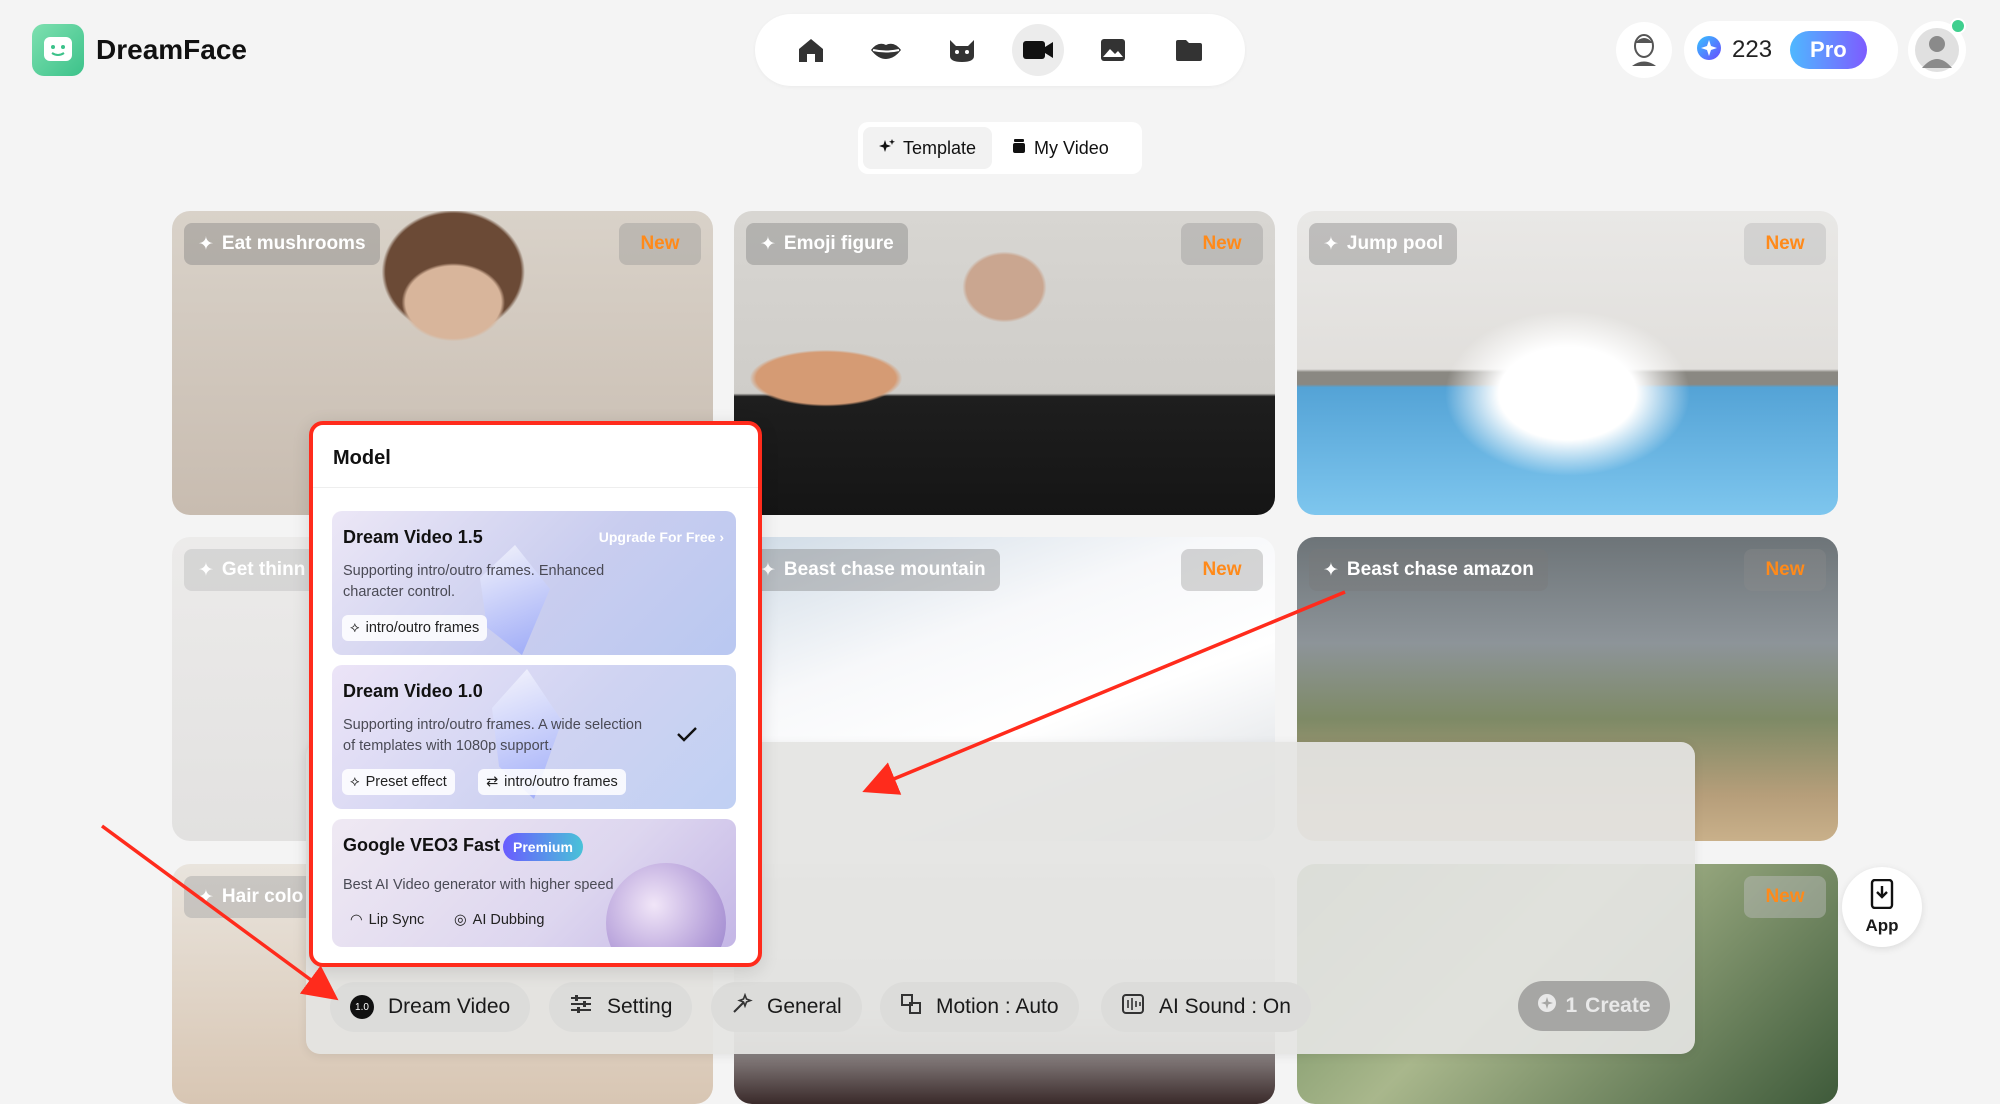  Describe the element at coordinates (362, 458) in the screenshot. I see `model-popup-title: Model` at that location.